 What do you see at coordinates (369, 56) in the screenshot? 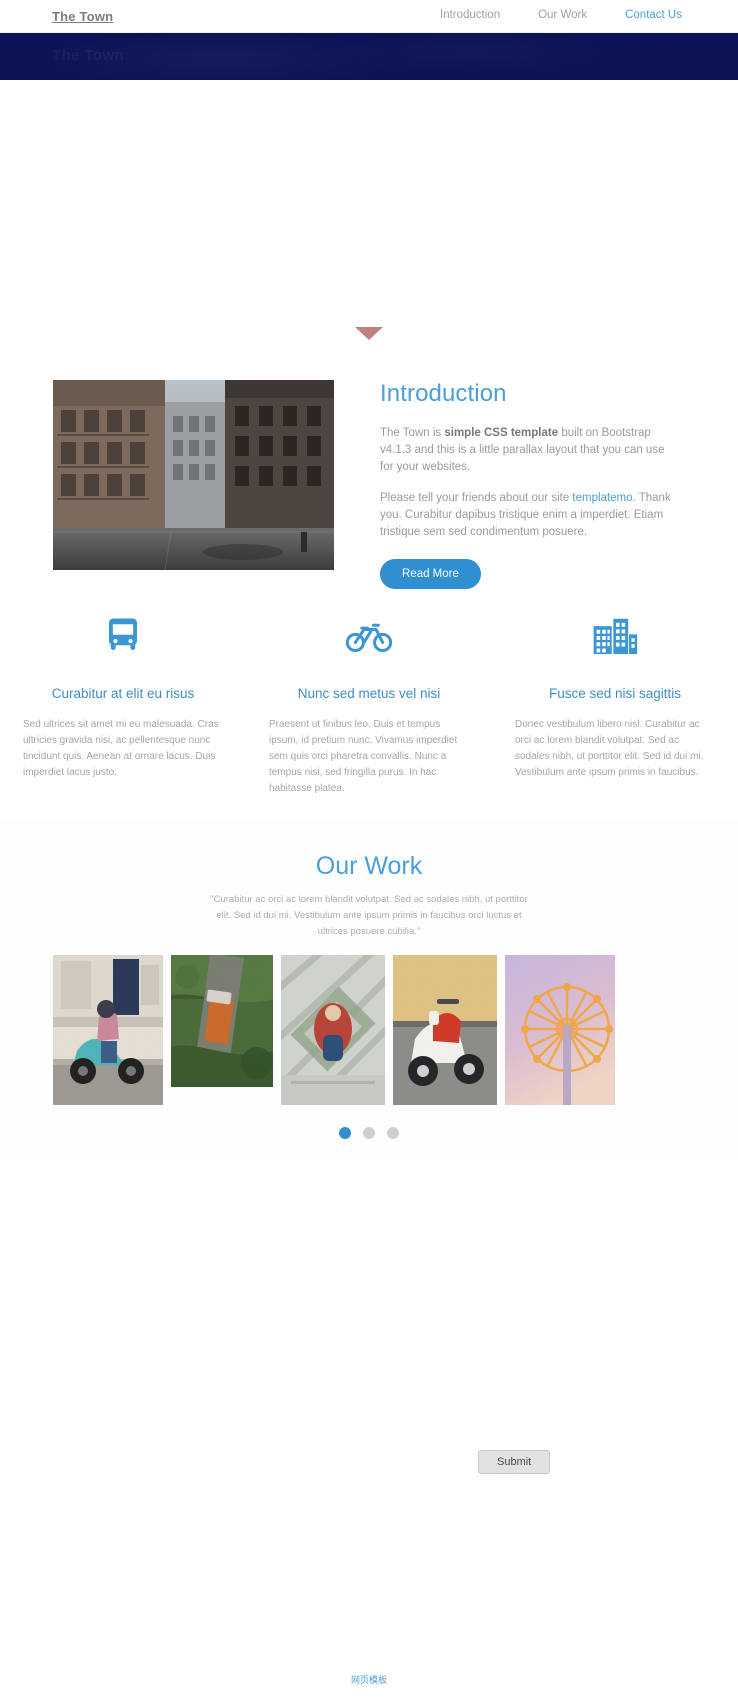
I see `hero-banner: The Town` at bounding box center [369, 56].